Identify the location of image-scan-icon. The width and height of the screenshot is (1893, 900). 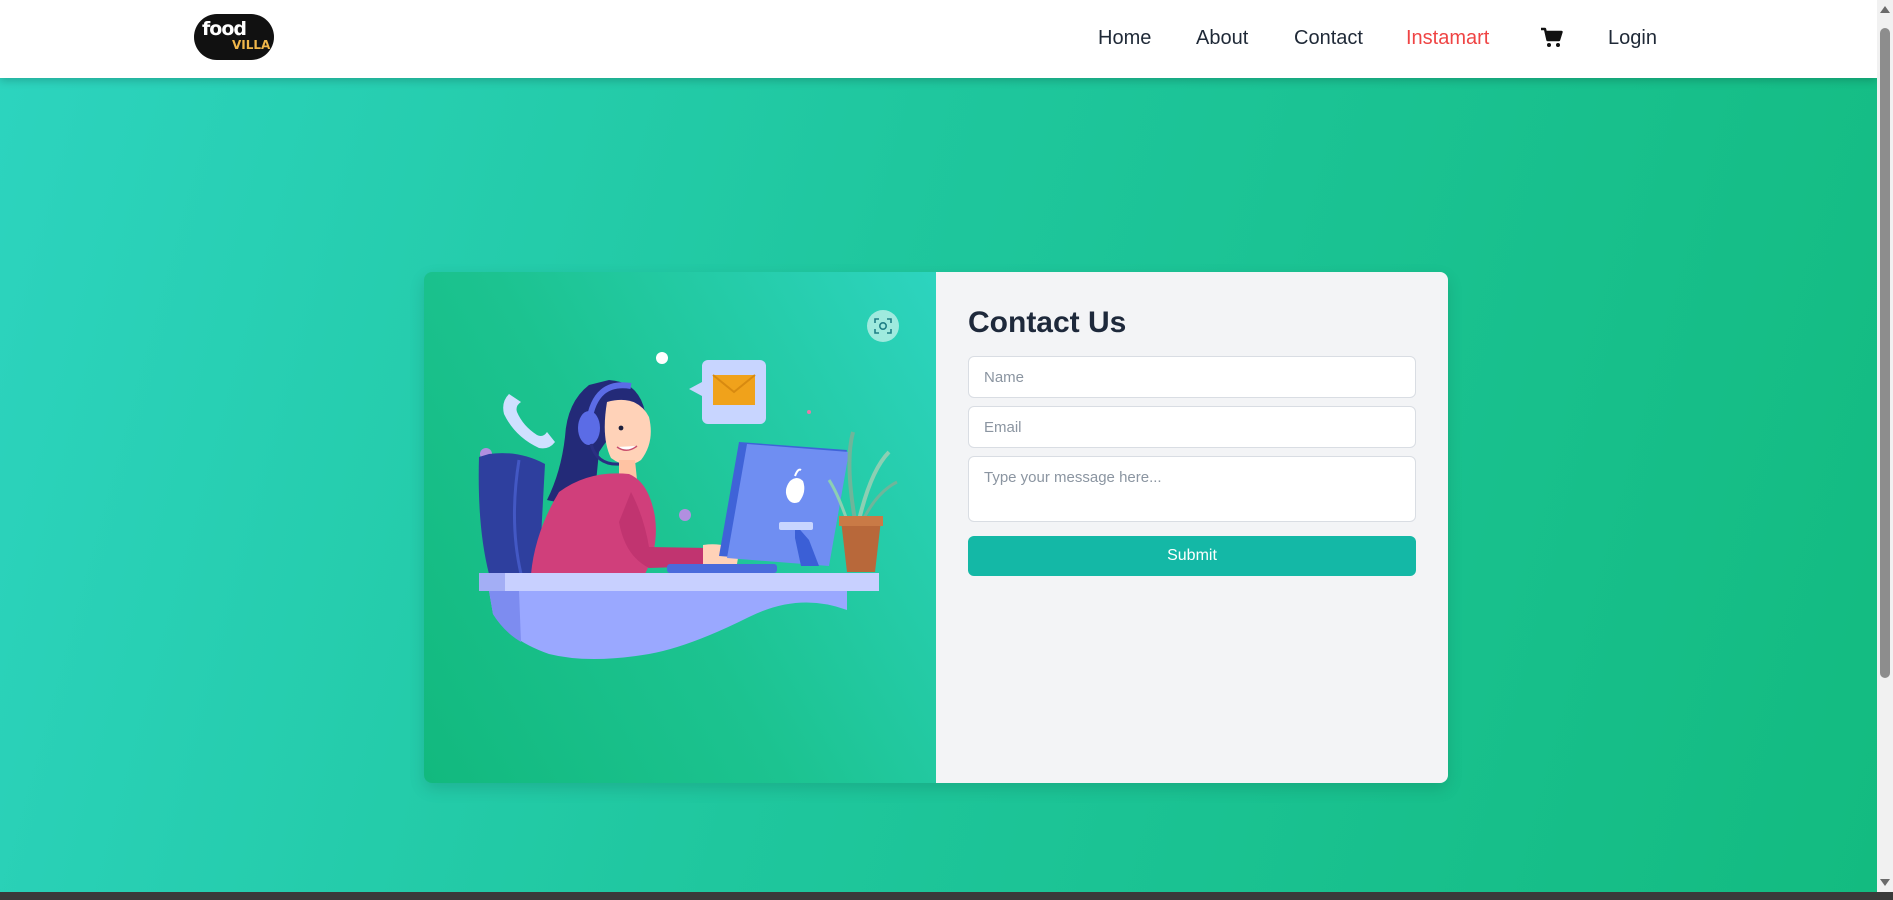
(883, 326).